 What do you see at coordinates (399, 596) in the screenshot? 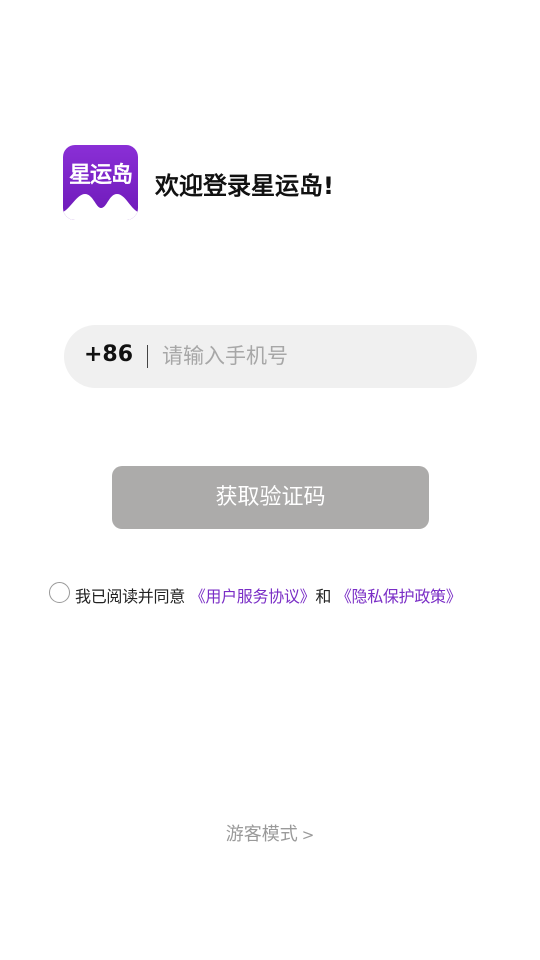
I see `privacy-policy-link: 《隐私保护政策》` at bounding box center [399, 596].